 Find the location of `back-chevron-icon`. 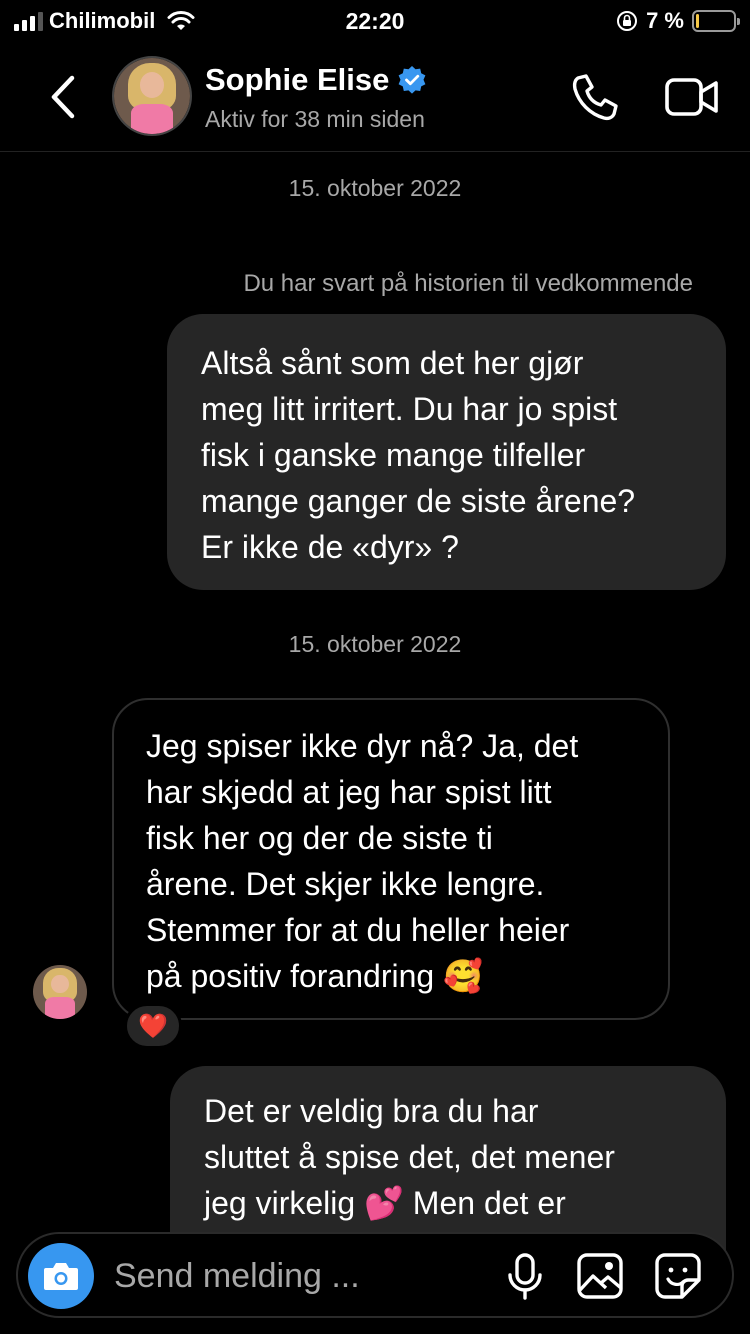

back-chevron-icon is located at coordinates (64, 97).